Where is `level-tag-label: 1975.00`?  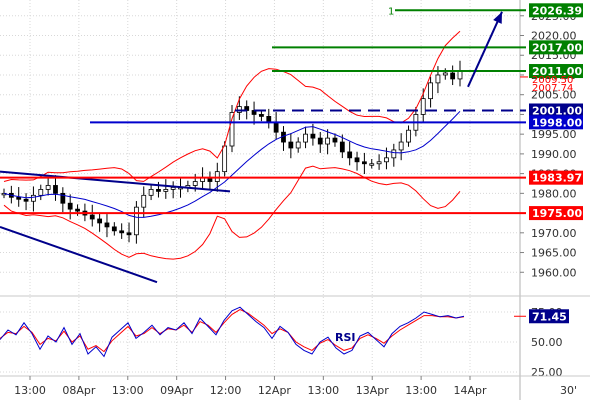 level-tag-label: 1975.00 is located at coordinates (557, 213).